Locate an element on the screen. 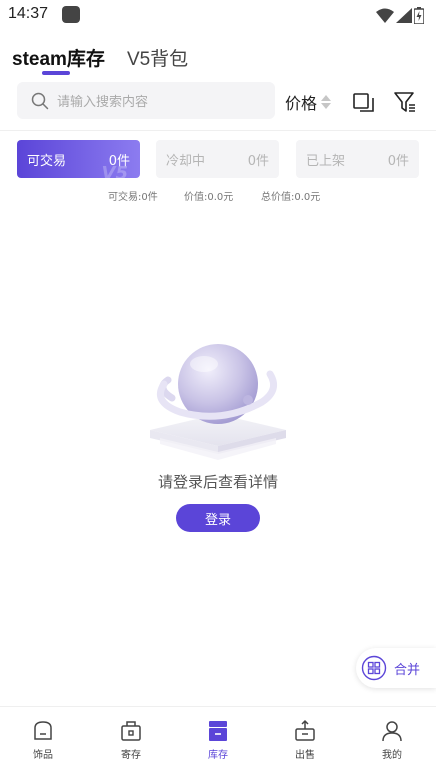 The image size is (436, 775). sell-icon is located at coordinates (305, 730).